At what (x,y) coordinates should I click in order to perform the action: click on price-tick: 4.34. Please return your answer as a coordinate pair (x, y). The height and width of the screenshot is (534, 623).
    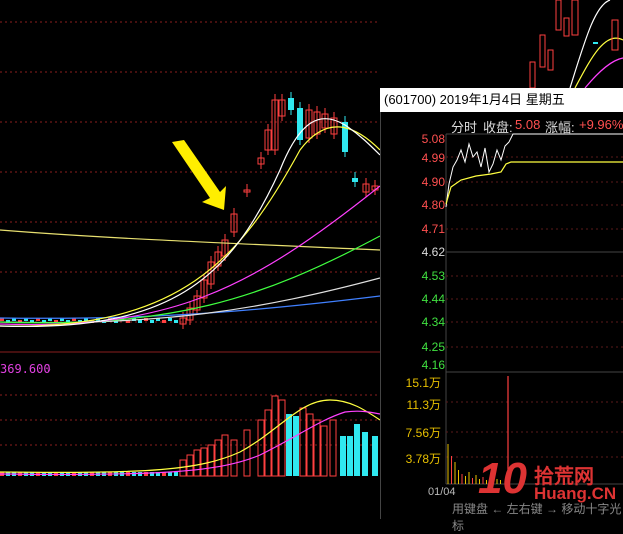
    Looking at the image, I should click on (433, 322).